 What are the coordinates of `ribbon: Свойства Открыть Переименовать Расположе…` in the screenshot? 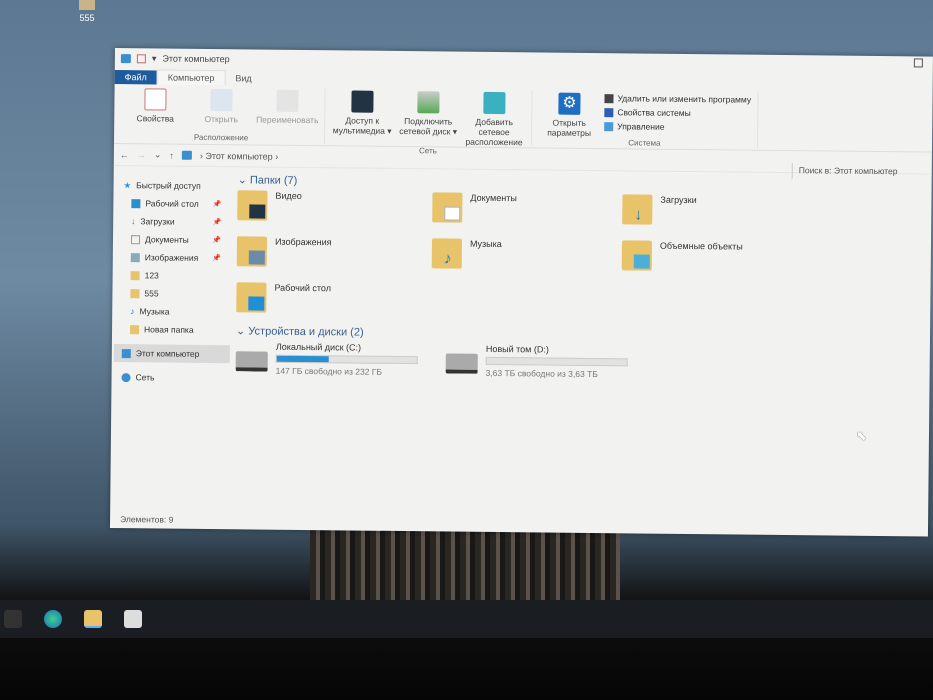 It's located at (523, 119).